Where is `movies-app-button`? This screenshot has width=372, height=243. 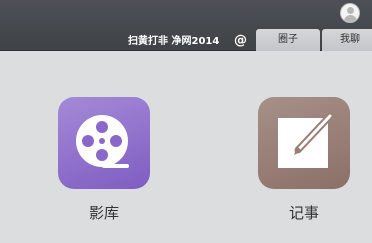
movies-app-button is located at coordinates (104, 143).